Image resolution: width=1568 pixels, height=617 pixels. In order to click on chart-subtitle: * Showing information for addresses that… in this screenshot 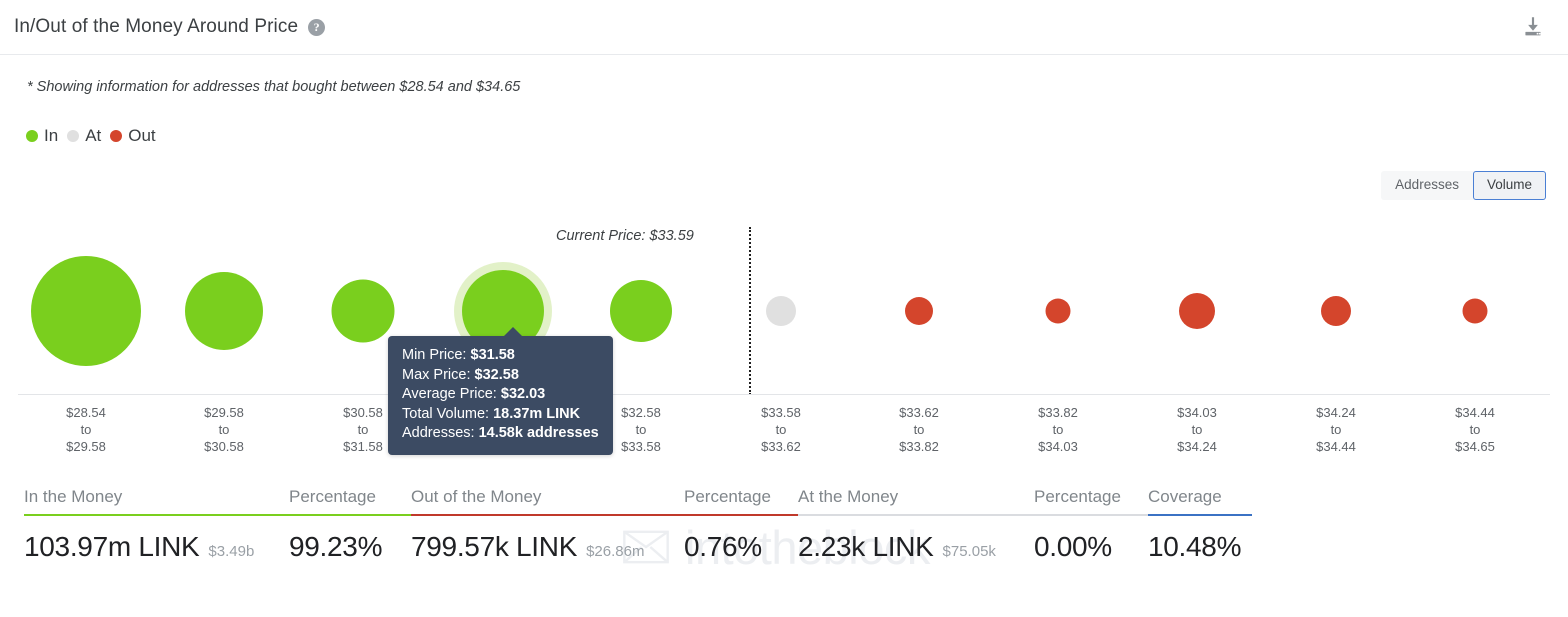, I will do `click(274, 87)`.